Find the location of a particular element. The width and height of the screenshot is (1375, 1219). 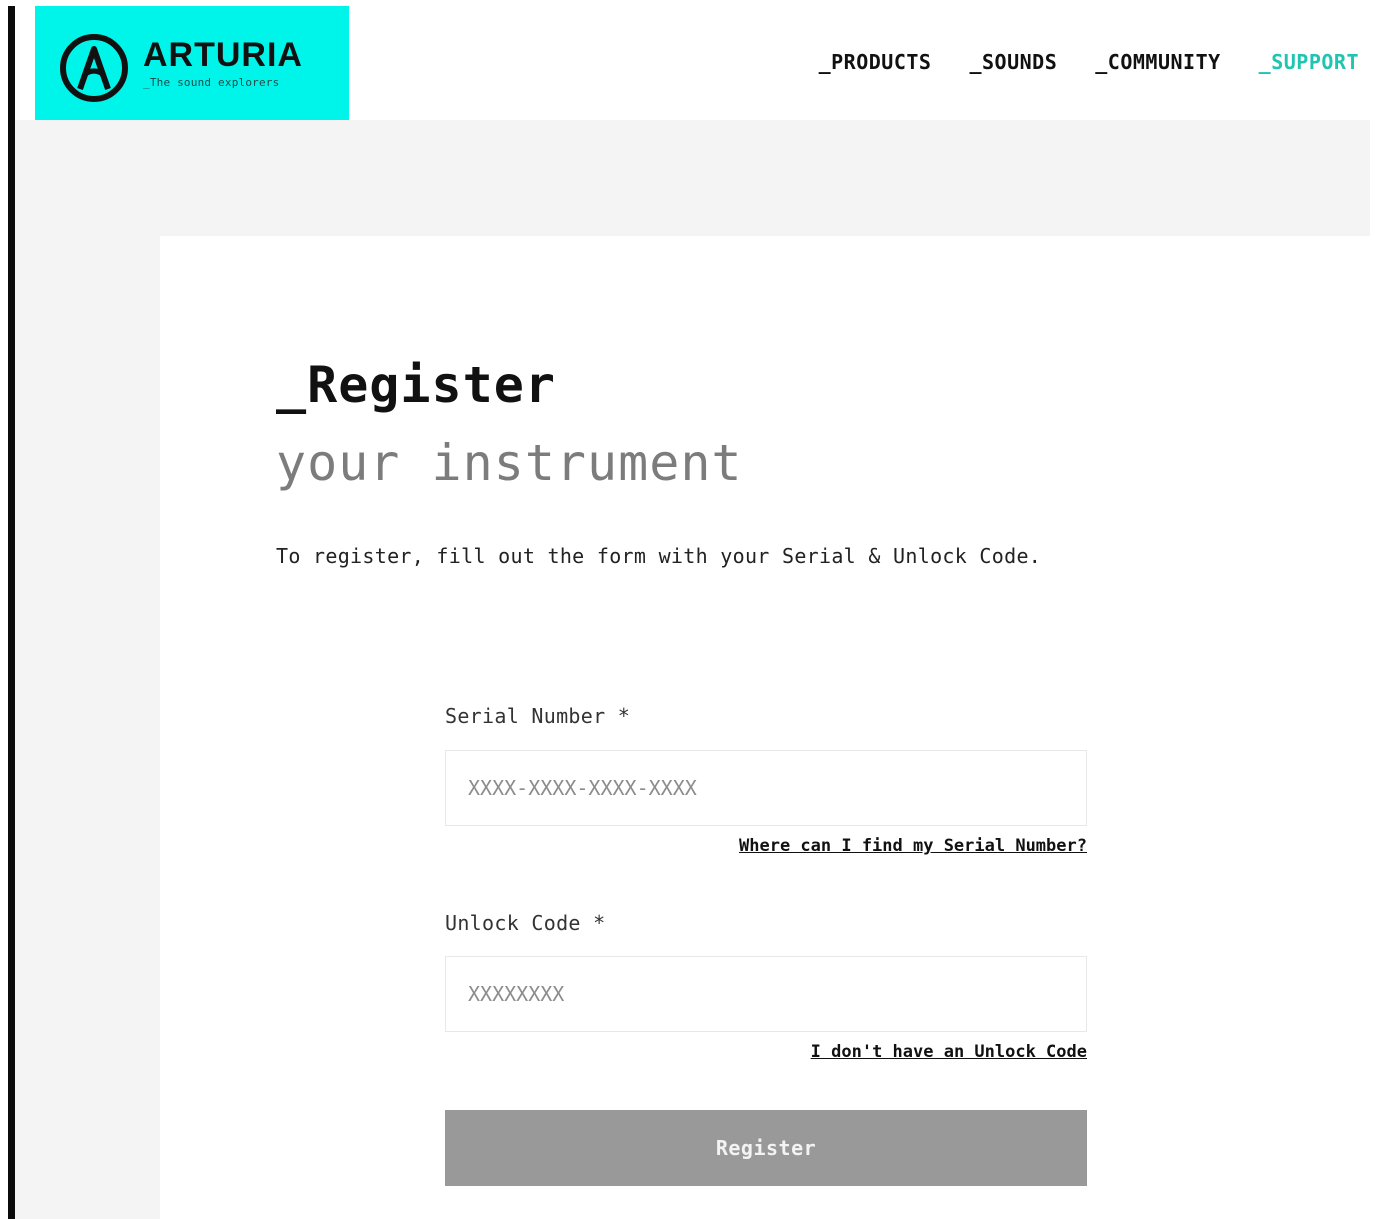

find-serial-link: Where can I find my Serial Number? is located at coordinates (913, 846).